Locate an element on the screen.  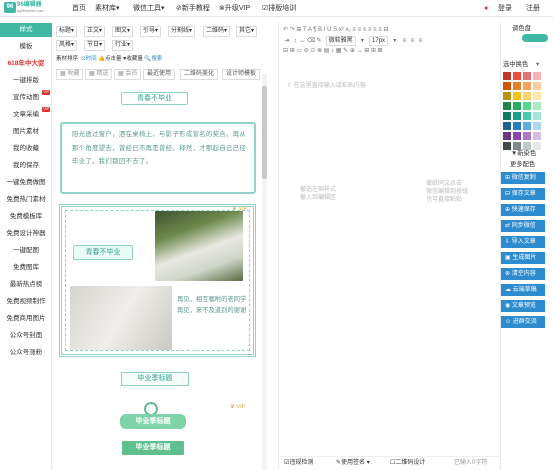
category-favorites: 我的收藏 is located at coordinates (26, 149).